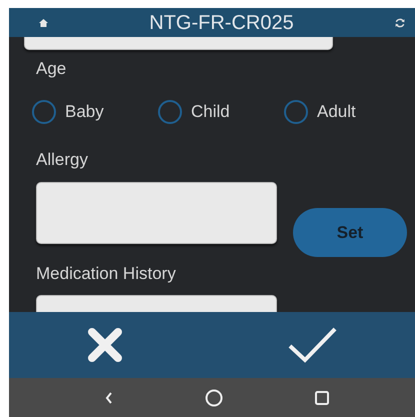 This screenshot has width=415, height=417. I want to click on input-field, so click(178, 43).